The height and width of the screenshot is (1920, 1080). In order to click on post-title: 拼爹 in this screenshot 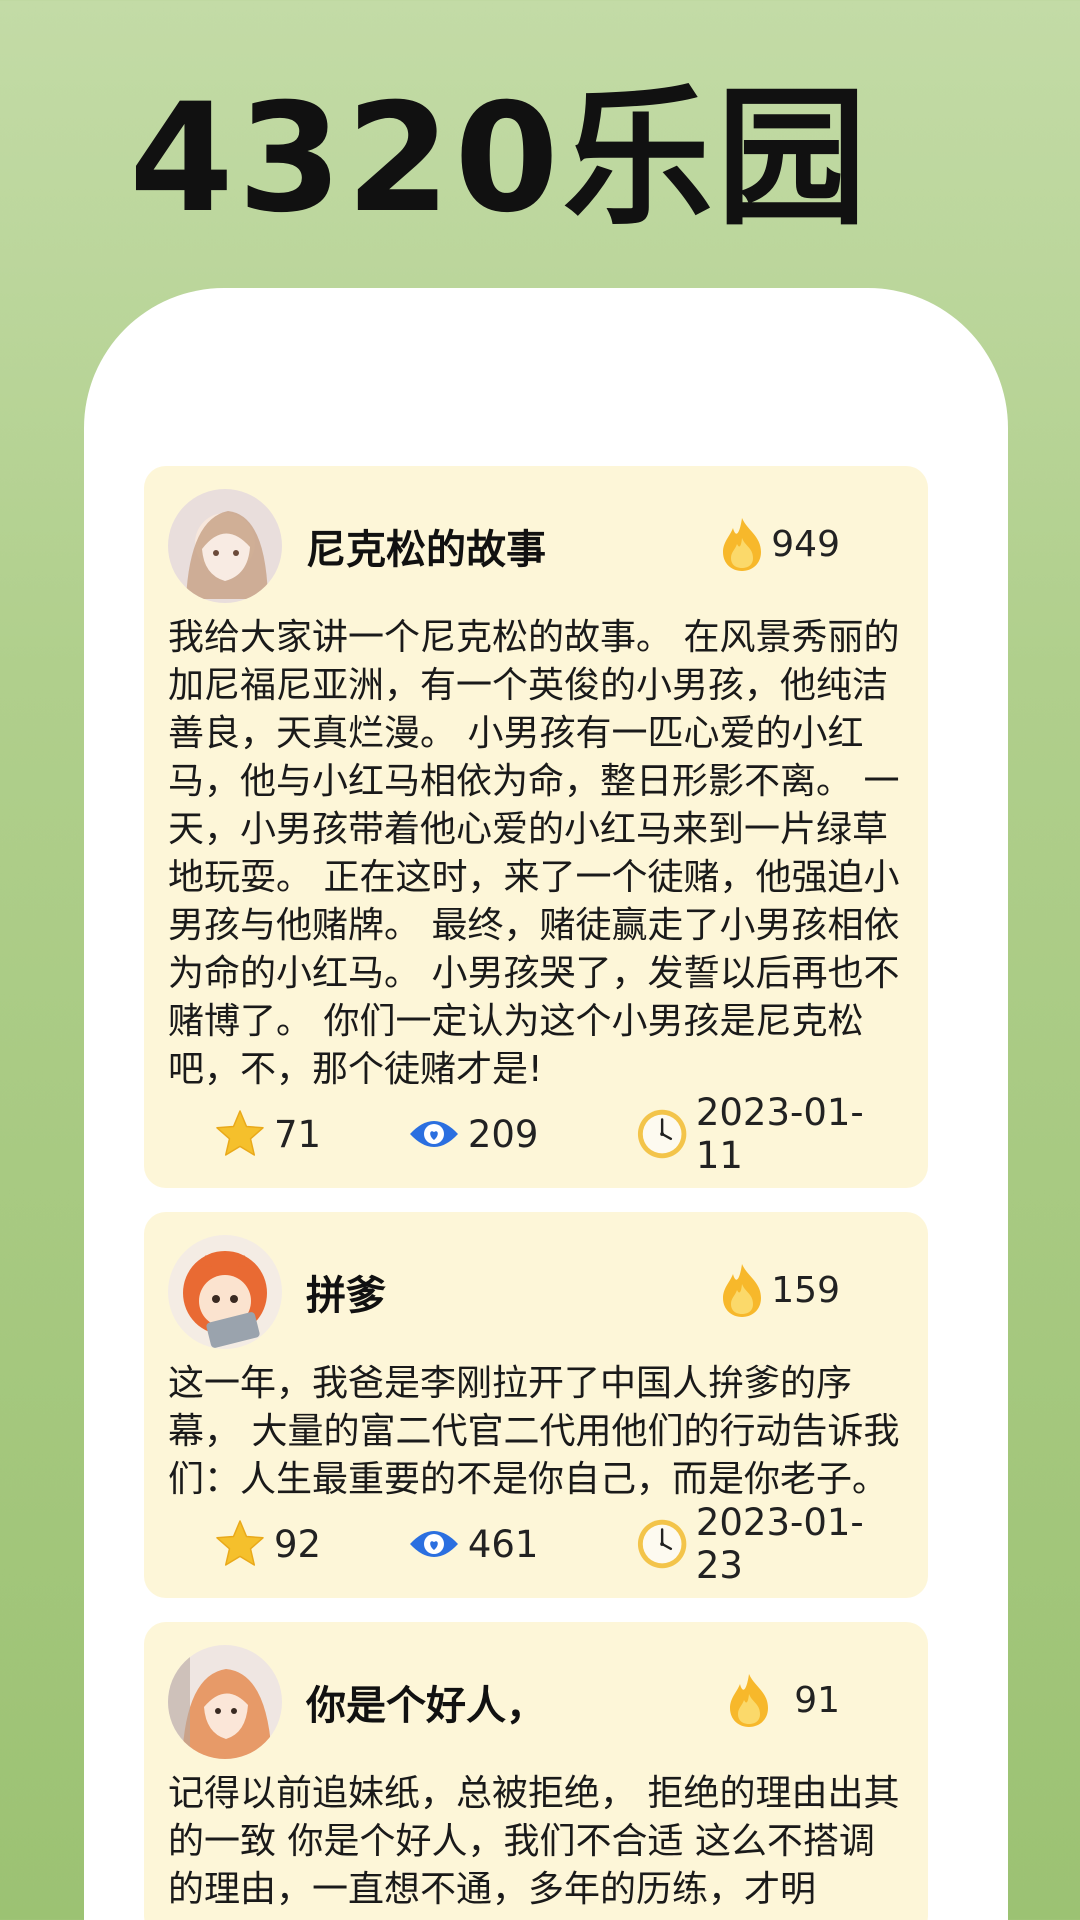, I will do `click(346, 1292)`.